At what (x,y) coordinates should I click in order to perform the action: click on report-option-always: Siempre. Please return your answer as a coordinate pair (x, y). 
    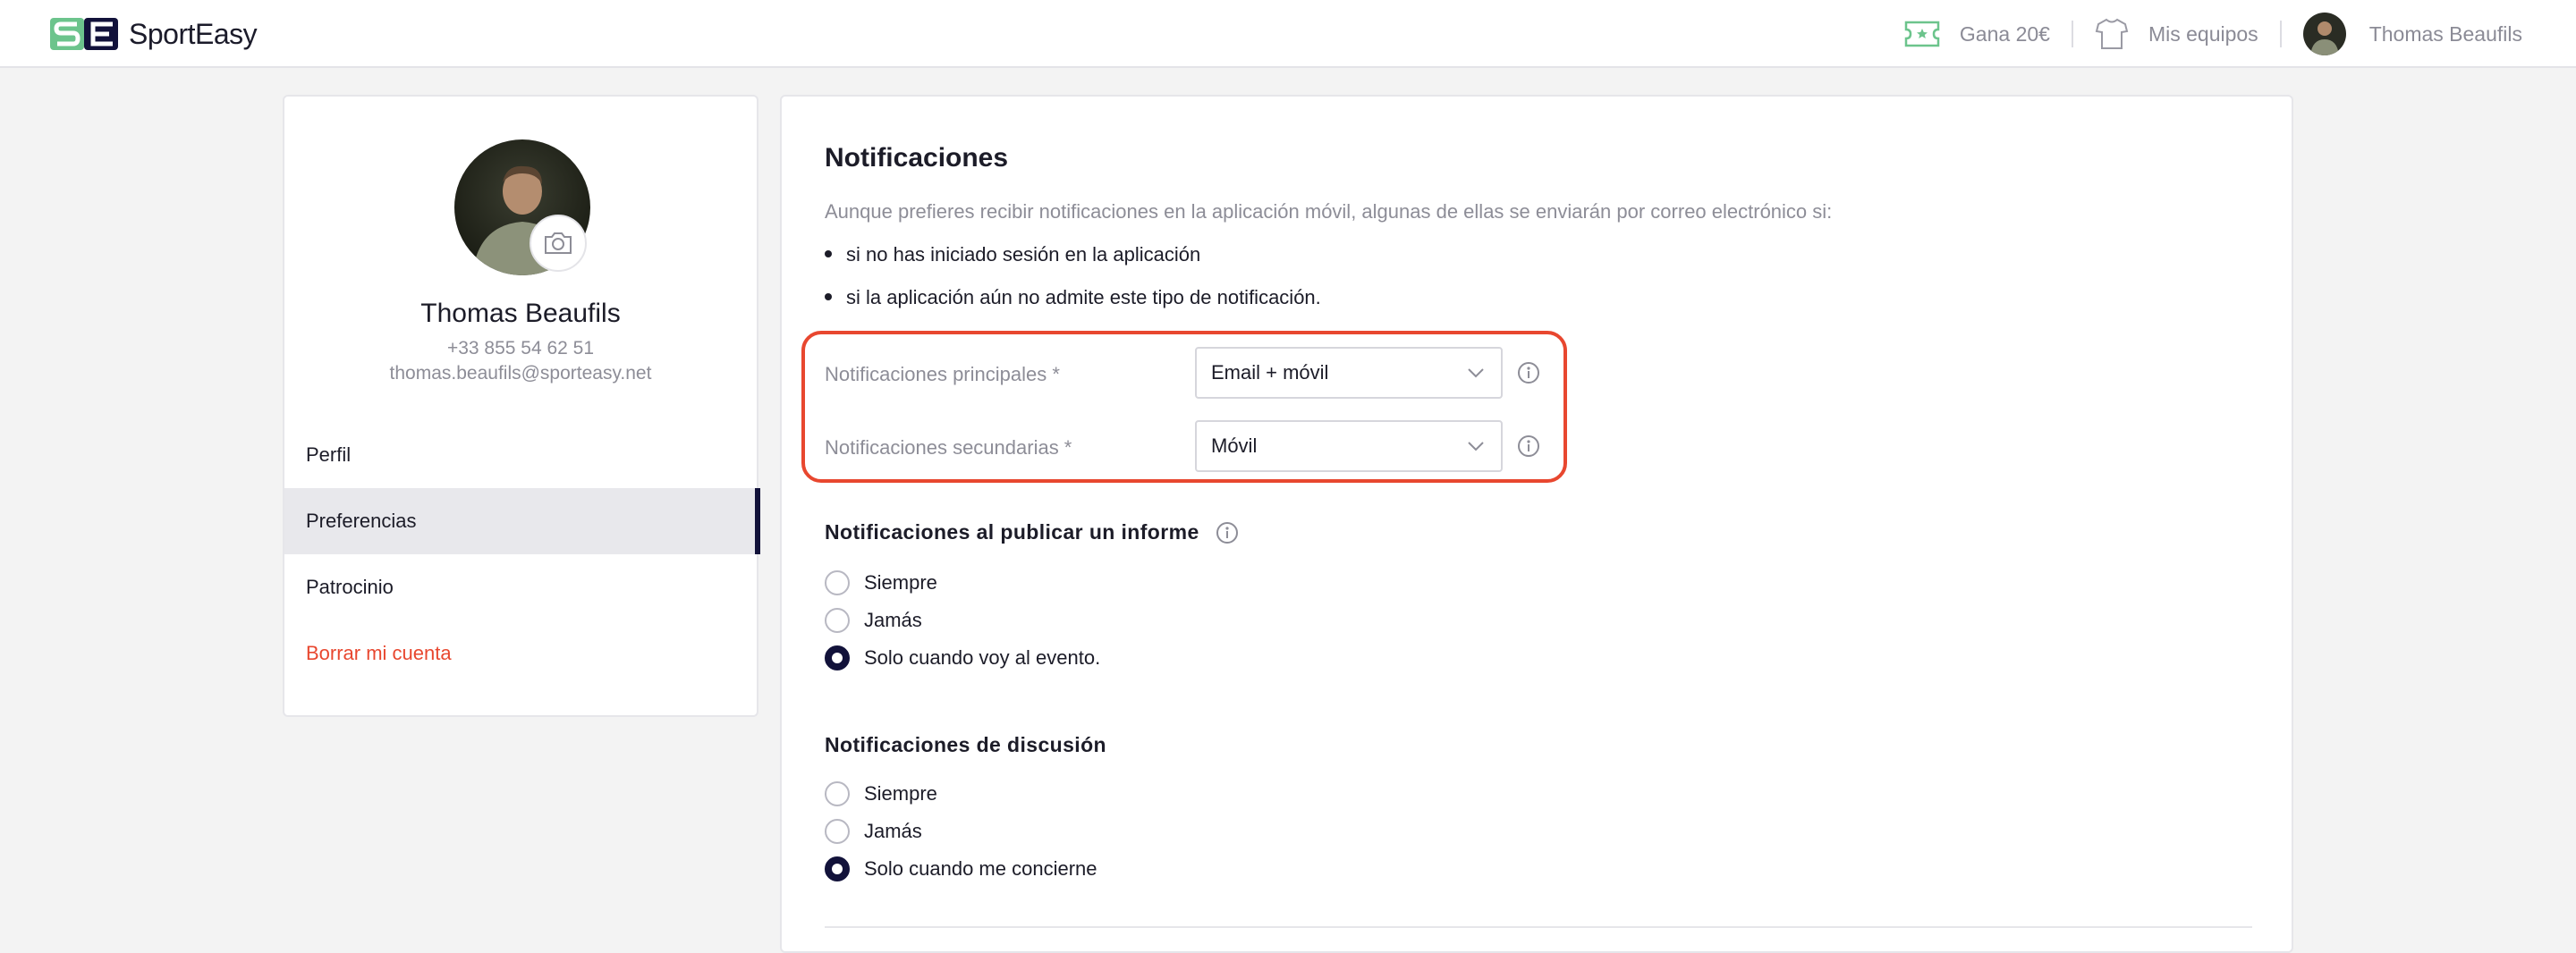
    Looking at the image, I should click on (881, 582).